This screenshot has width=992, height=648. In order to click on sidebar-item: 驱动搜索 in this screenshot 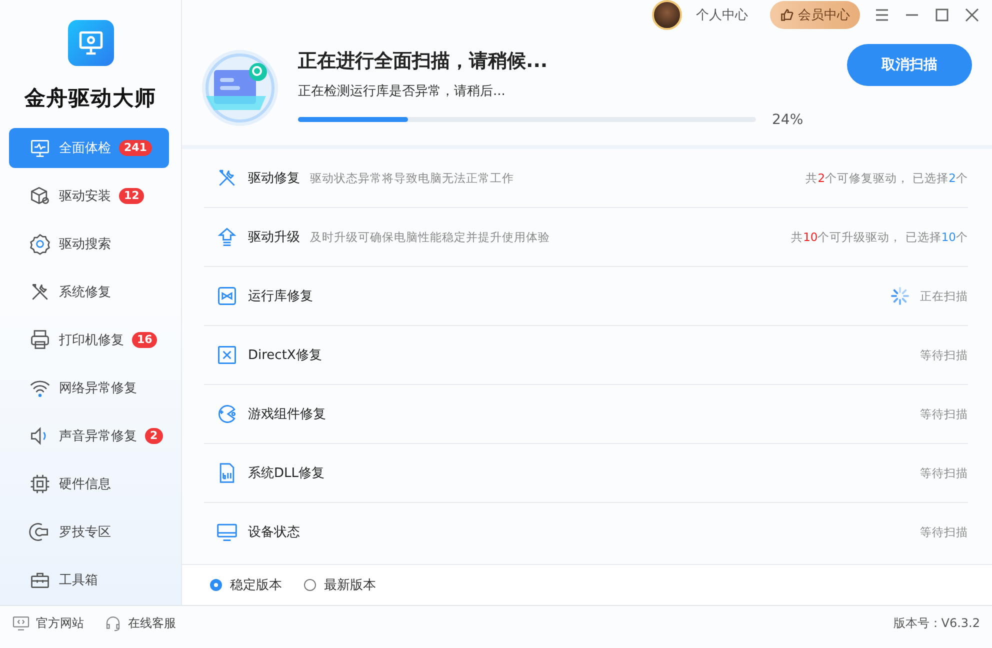, I will do `click(89, 244)`.